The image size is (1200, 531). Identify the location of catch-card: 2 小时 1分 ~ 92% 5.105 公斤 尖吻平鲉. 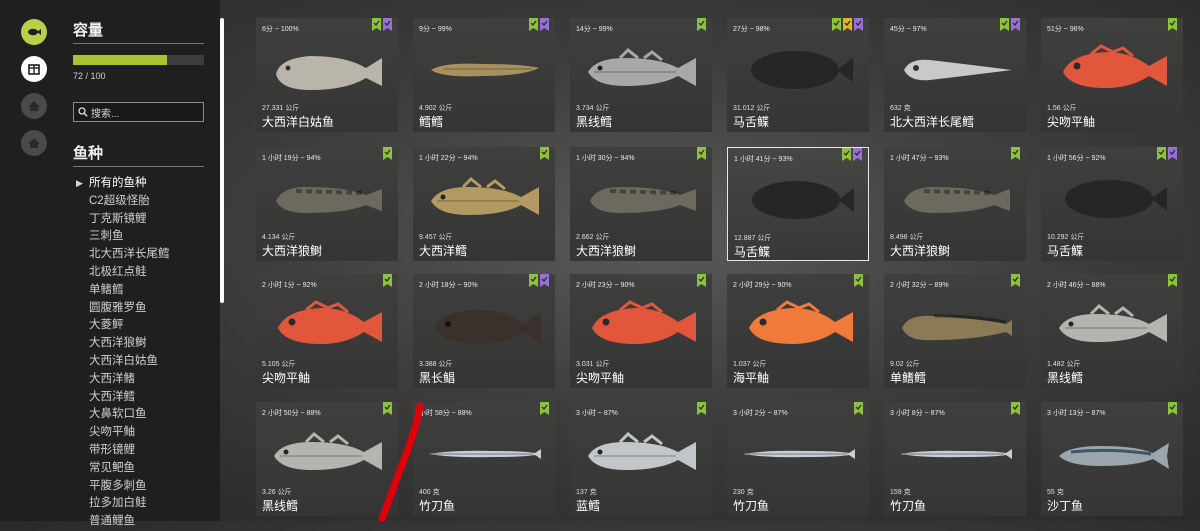
(327, 331).